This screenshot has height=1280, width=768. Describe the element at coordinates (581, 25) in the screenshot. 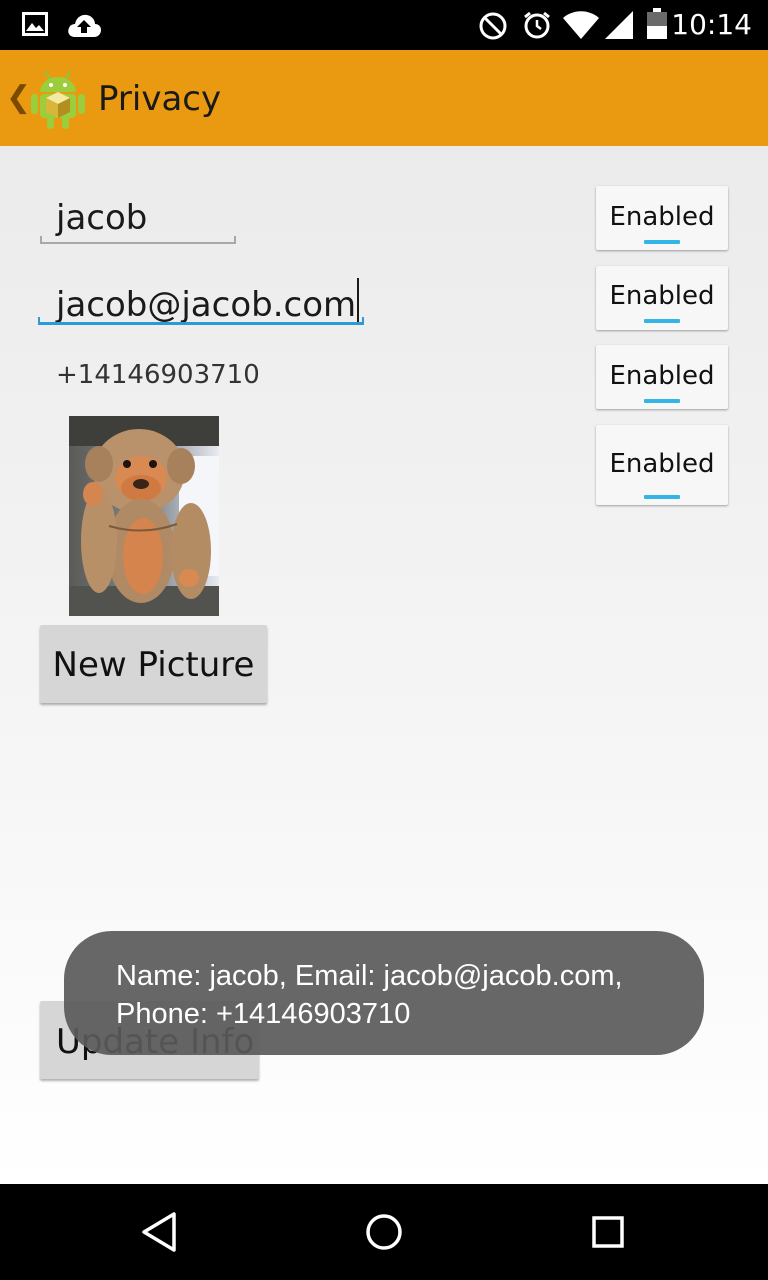

I see `wifi-icon` at that location.